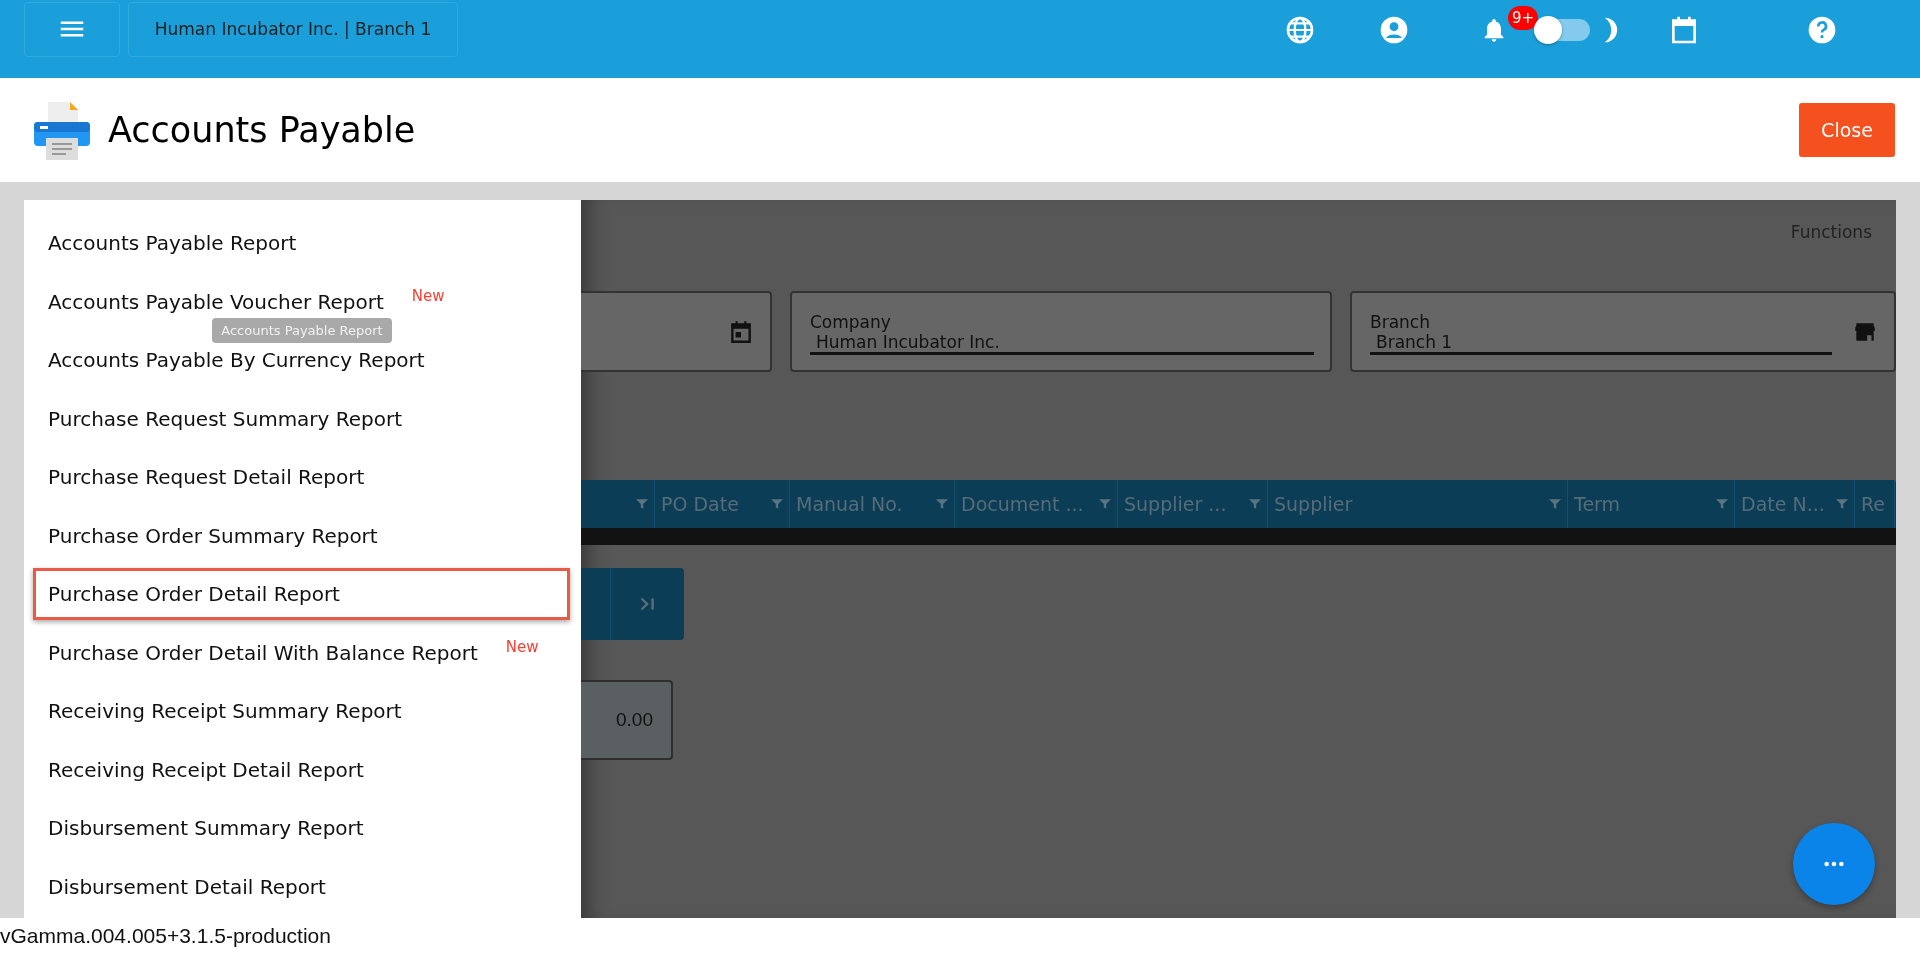 The image size is (1920, 953). I want to click on version-text: vGamma.004.005+3.1.5-production, so click(165, 935).